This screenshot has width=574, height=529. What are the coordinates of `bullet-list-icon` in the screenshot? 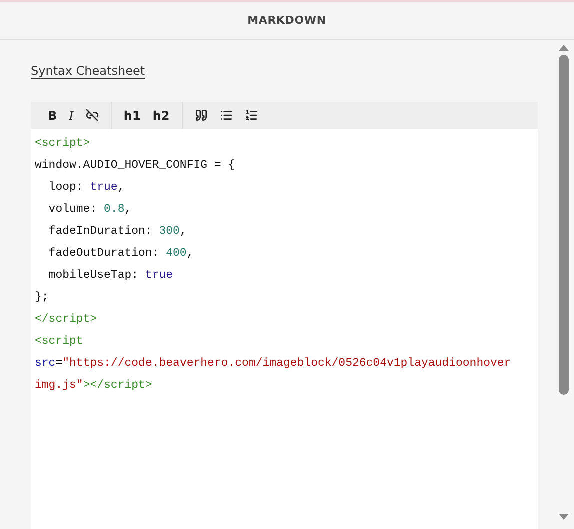 It's located at (226, 115).